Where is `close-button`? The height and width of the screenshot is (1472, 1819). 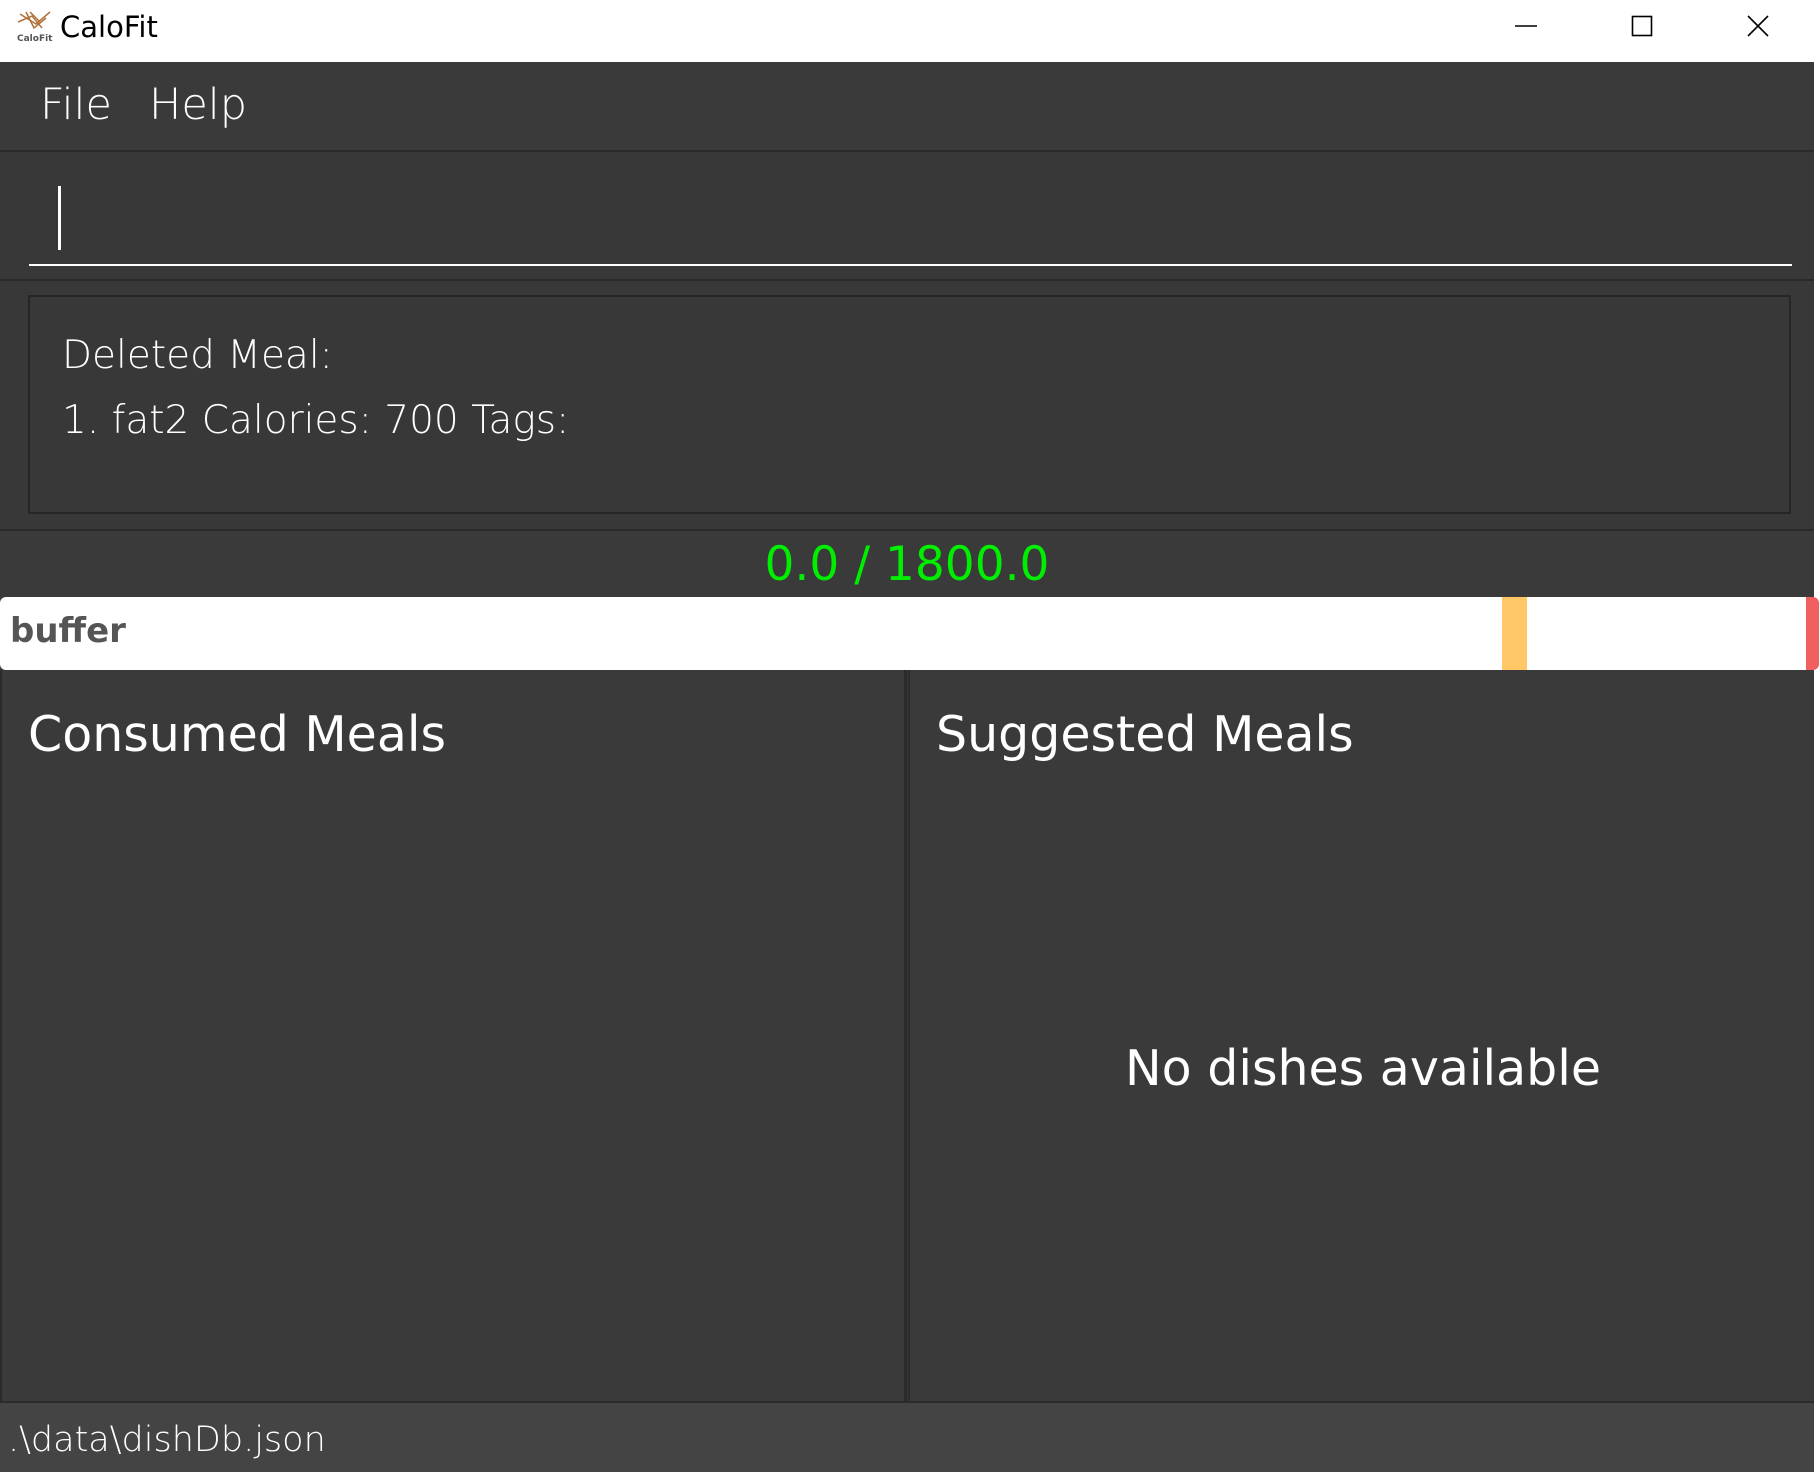 close-button is located at coordinates (1758, 26).